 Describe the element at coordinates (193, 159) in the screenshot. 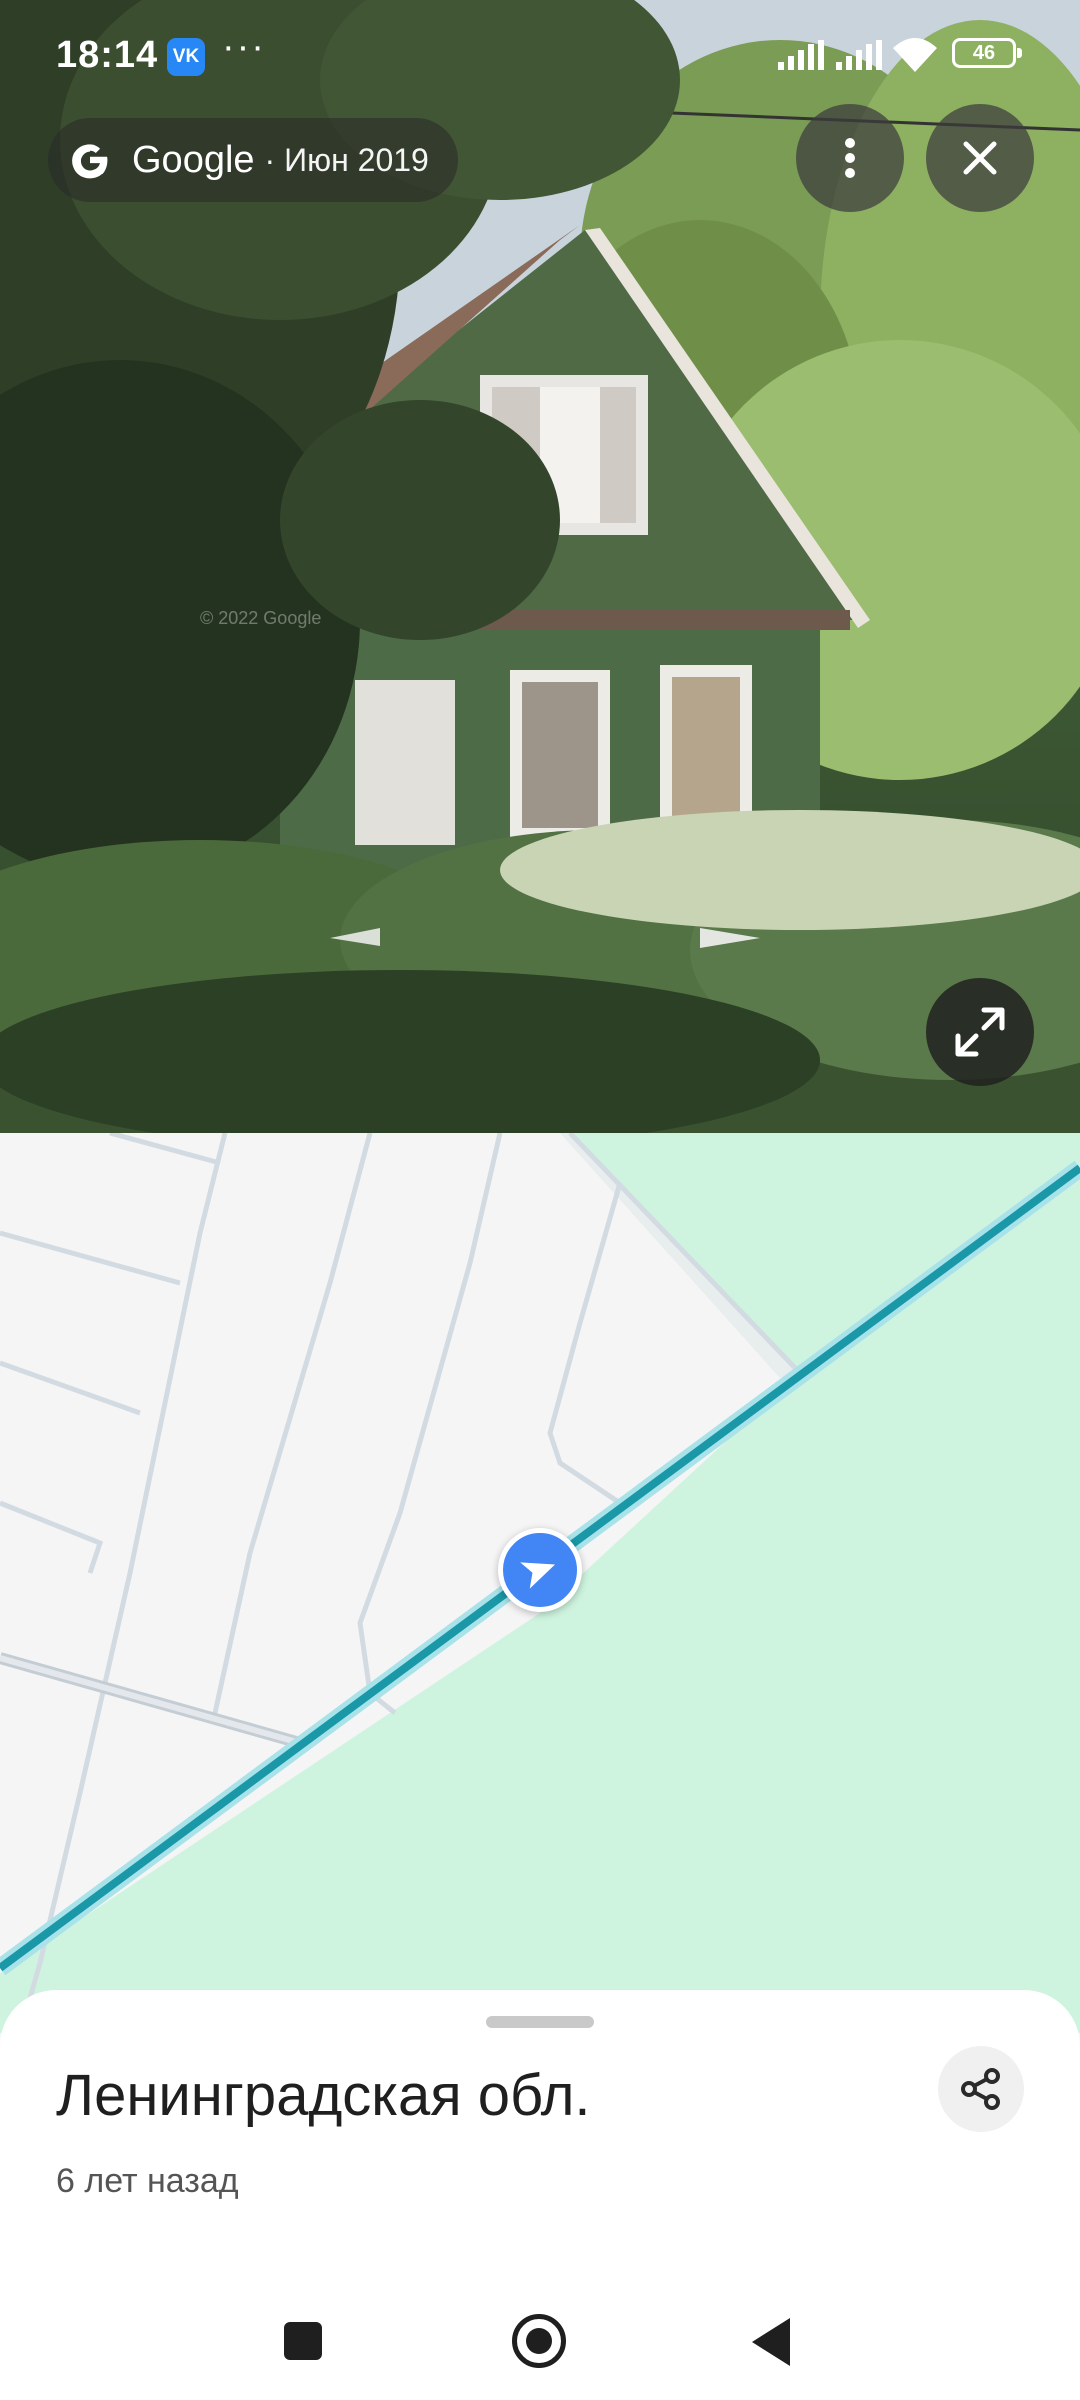

I see `attribution-brand: Google` at that location.